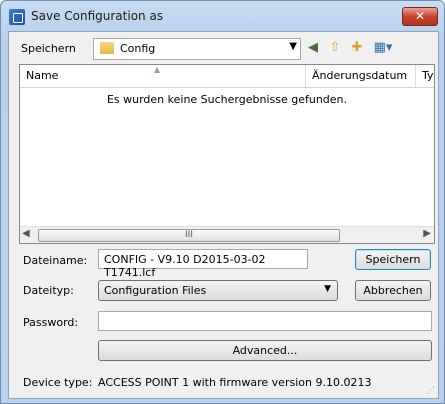 This screenshot has width=445, height=404. What do you see at coordinates (359, 76) in the screenshot?
I see `column-modified: Änderungsdatum` at bounding box center [359, 76].